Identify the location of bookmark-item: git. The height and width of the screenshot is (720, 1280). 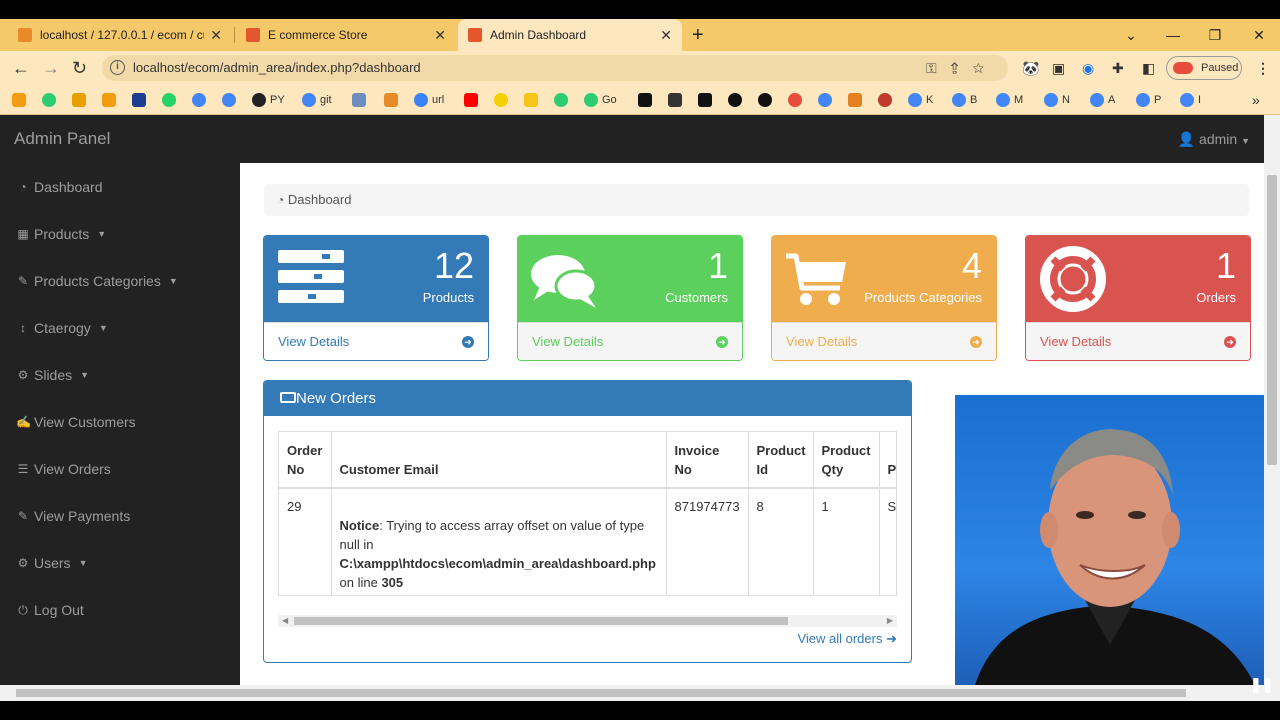
(317, 100).